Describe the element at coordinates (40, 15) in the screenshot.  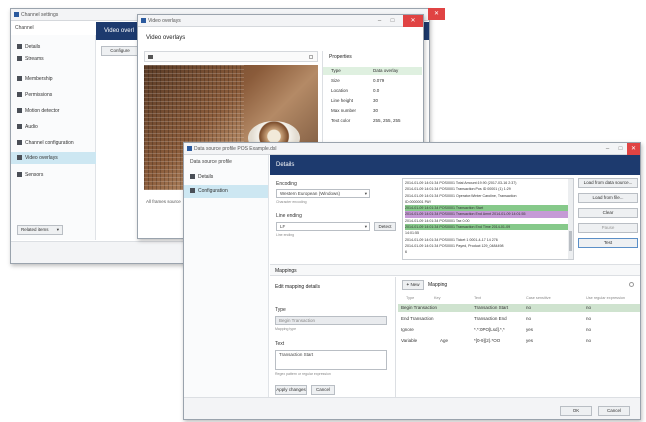
I see `window-title: Channel settings` at that location.